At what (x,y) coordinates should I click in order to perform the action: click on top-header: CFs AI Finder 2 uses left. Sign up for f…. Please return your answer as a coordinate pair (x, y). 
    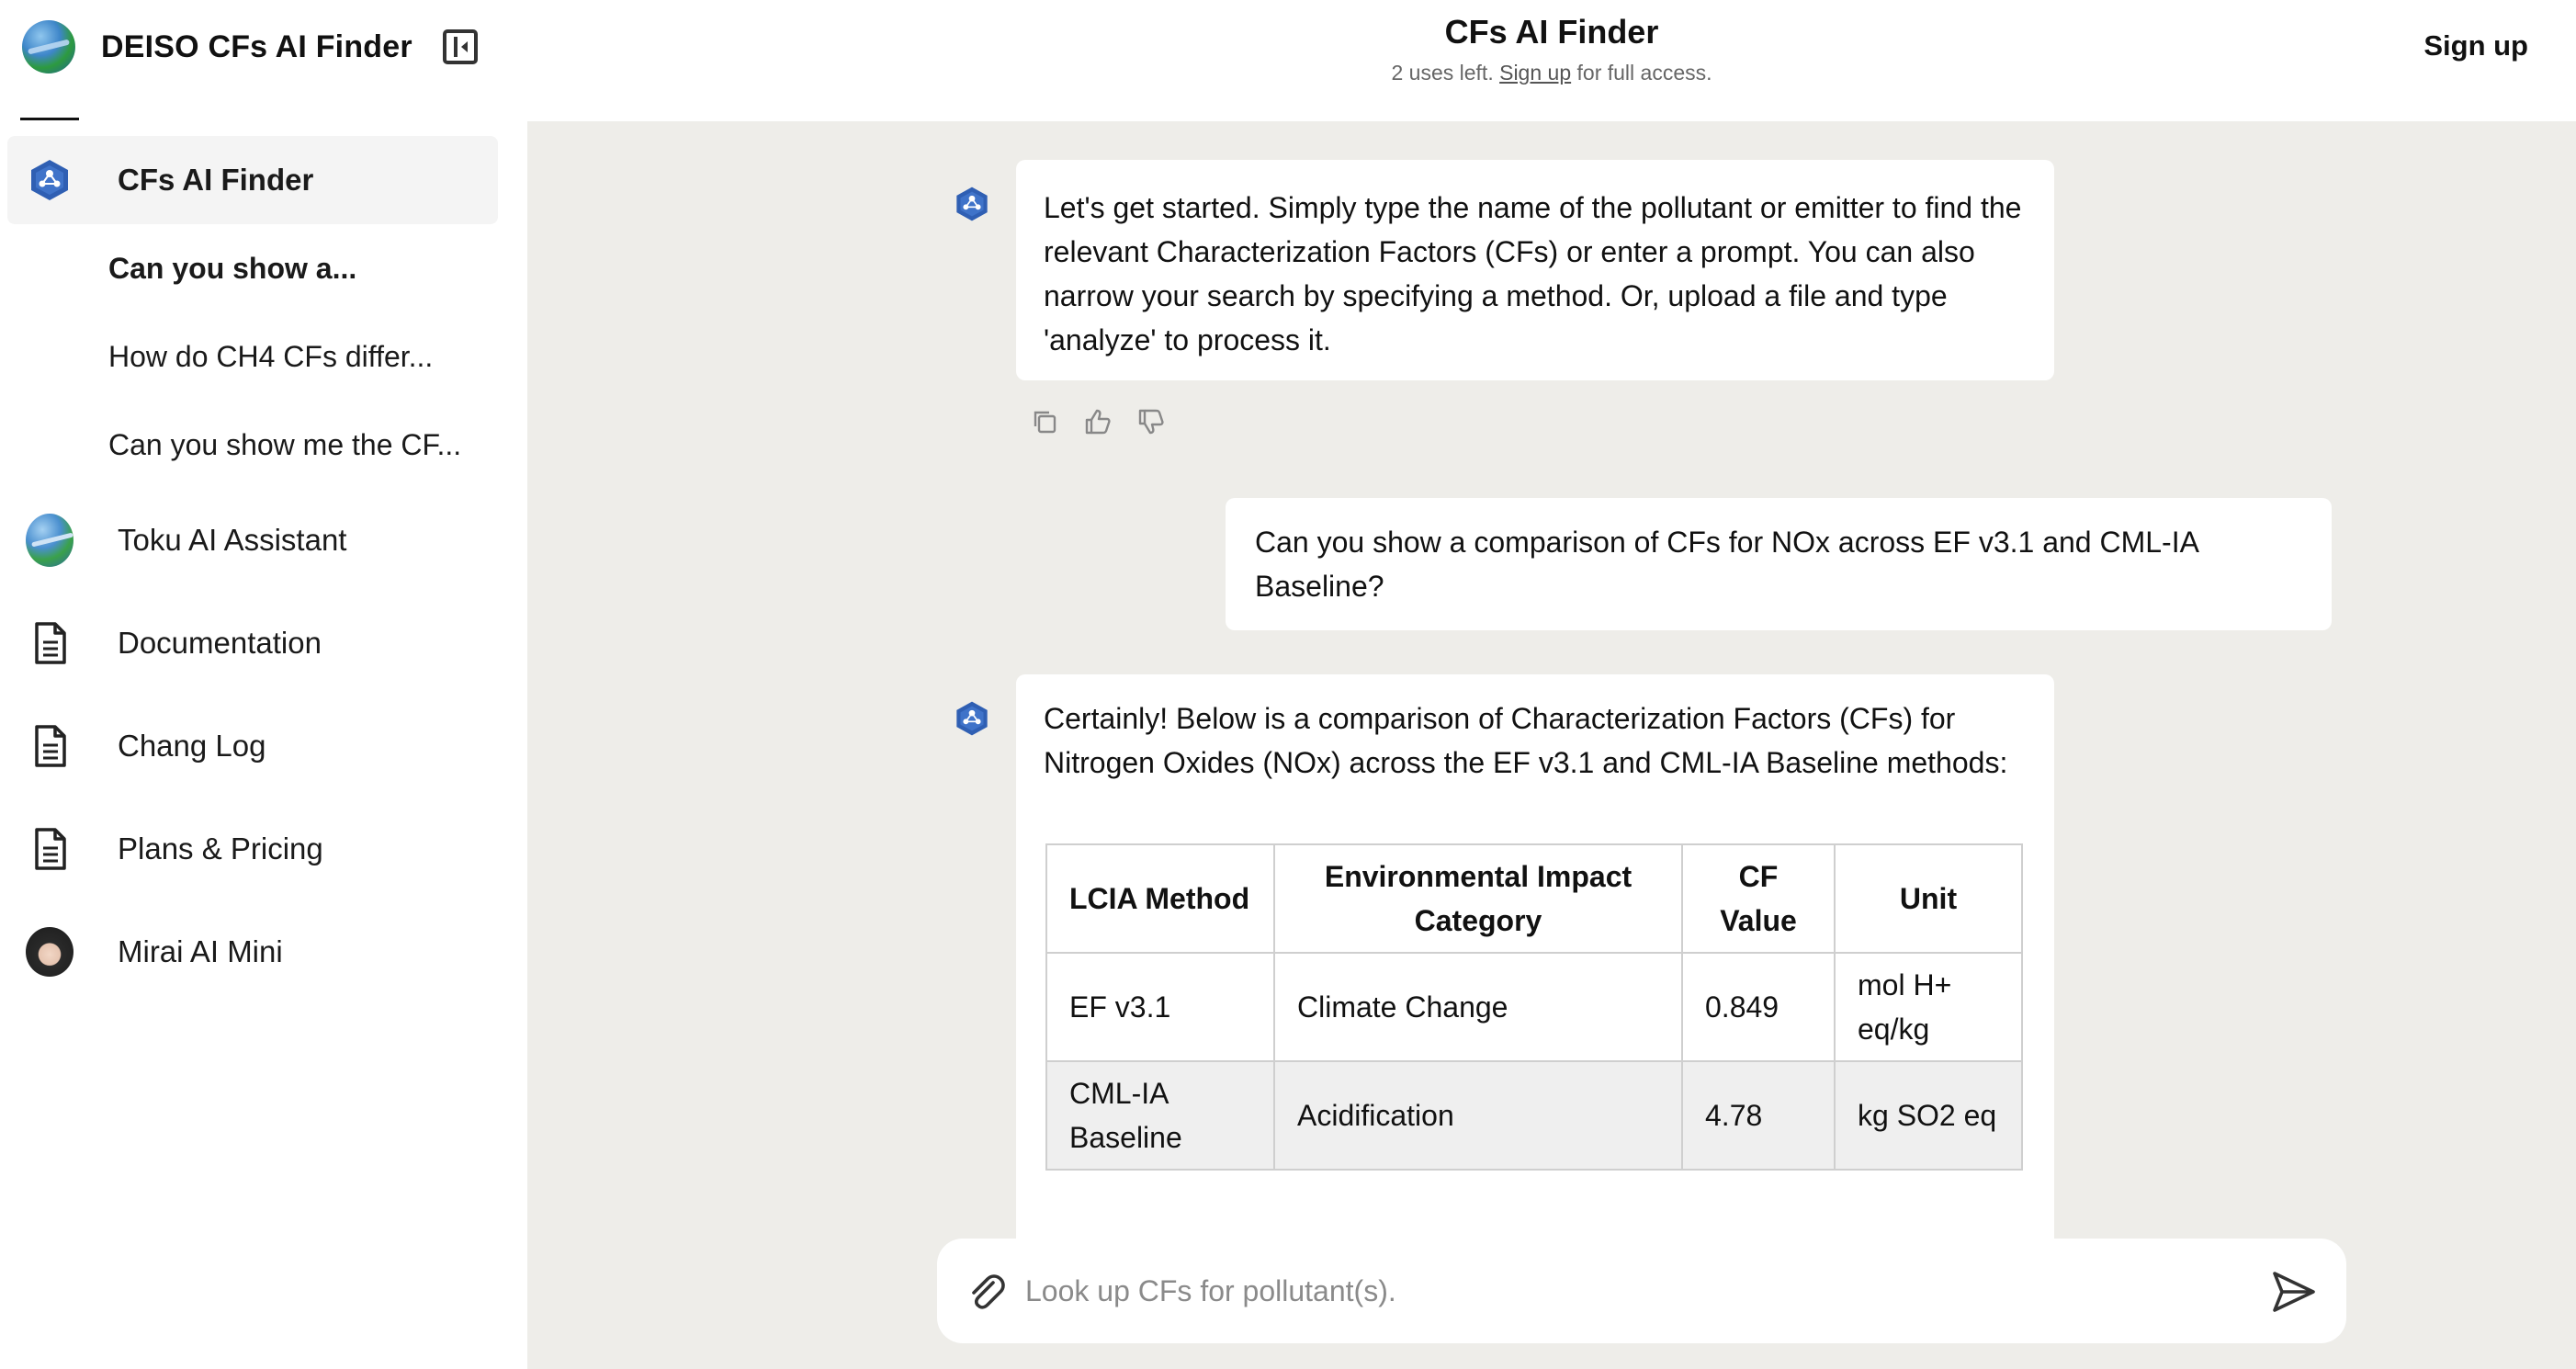
    Looking at the image, I should click on (1551, 61).